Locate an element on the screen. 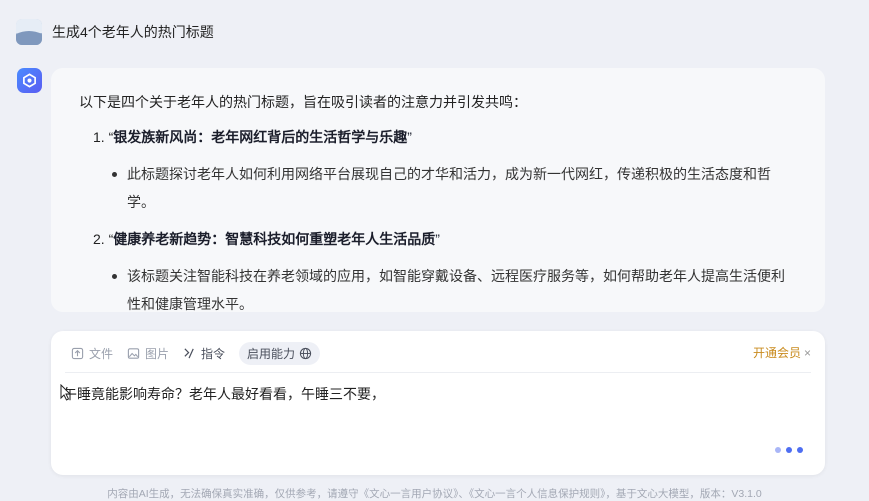 This screenshot has height=501, width=869. message-input: 午睡竟能影响寿命？老年人最好看看，午睡三不要， is located at coordinates (224, 394).